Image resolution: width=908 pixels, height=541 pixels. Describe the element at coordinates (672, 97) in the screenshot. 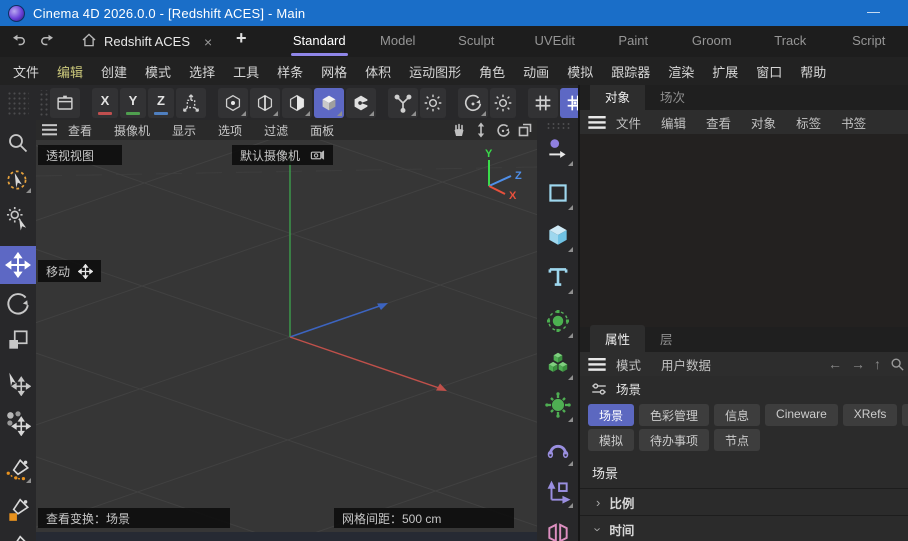

I see `tab-takes: 场次` at that location.